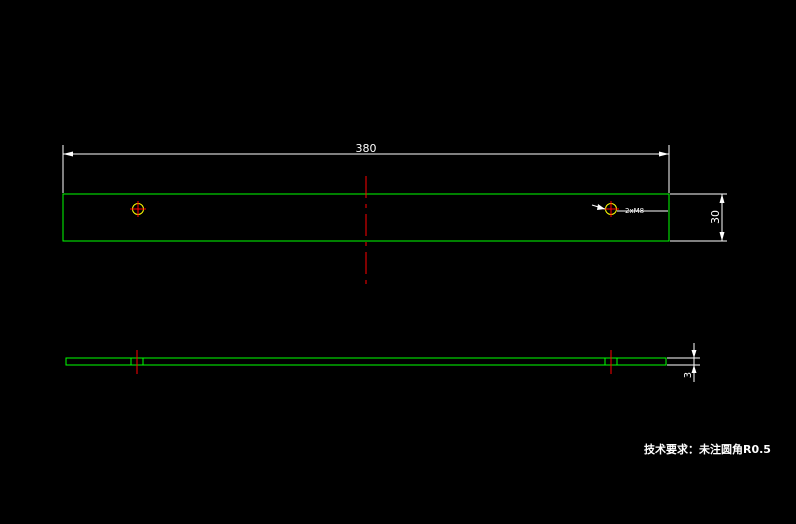  I want to click on side-view: 3, so click(382, 362).